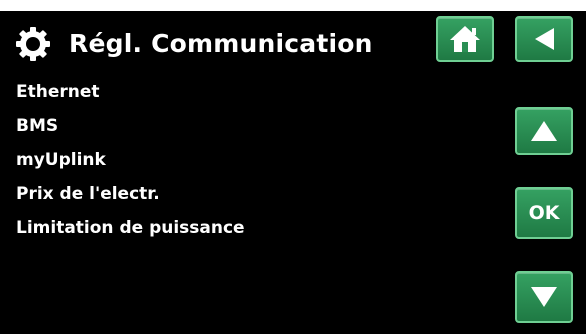  Describe the element at coordinates (130, 132) in the screenshot. I see `menu-item-bms: BMS` at that location.